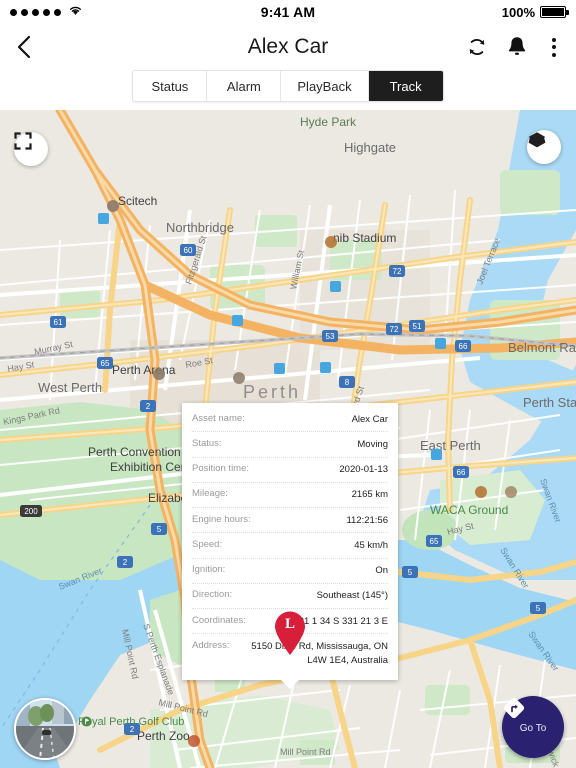  Describe the element at coordinates (290, 546) in the screenshot. I see `info-row: Speed: 45 km/h` at that location.